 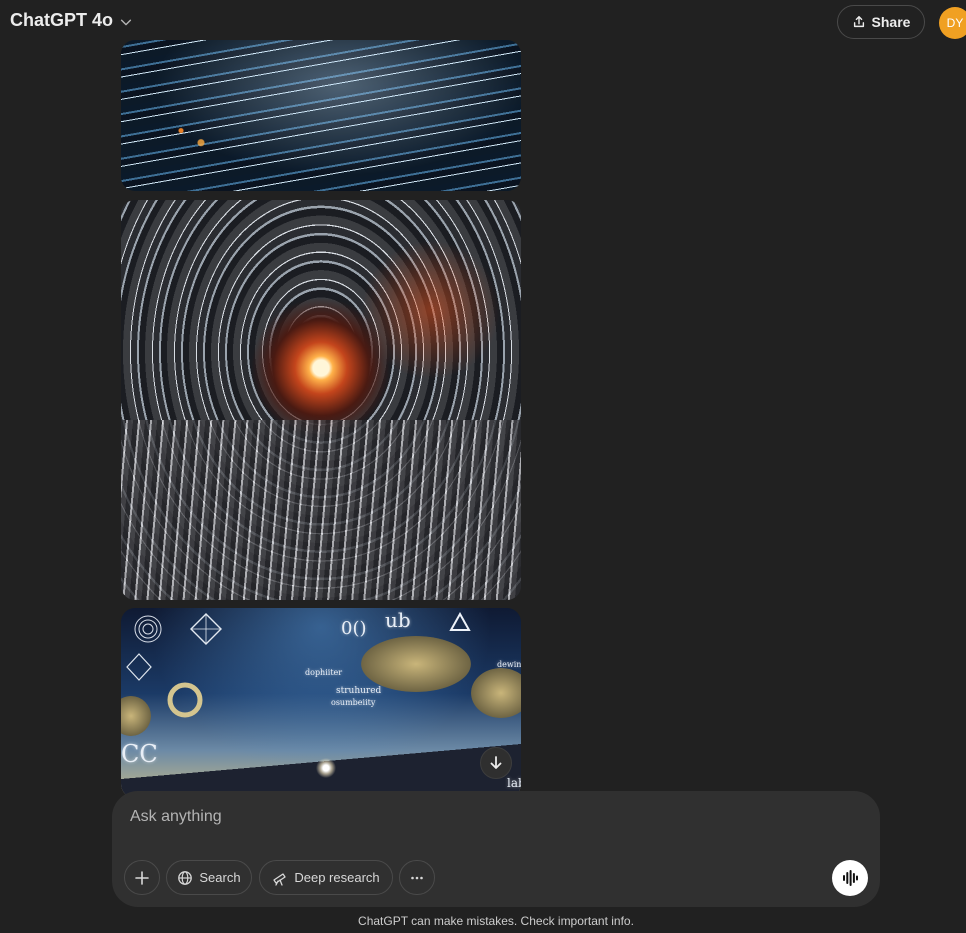 I want to click on search-label: Search, so click(x=220, y=877).